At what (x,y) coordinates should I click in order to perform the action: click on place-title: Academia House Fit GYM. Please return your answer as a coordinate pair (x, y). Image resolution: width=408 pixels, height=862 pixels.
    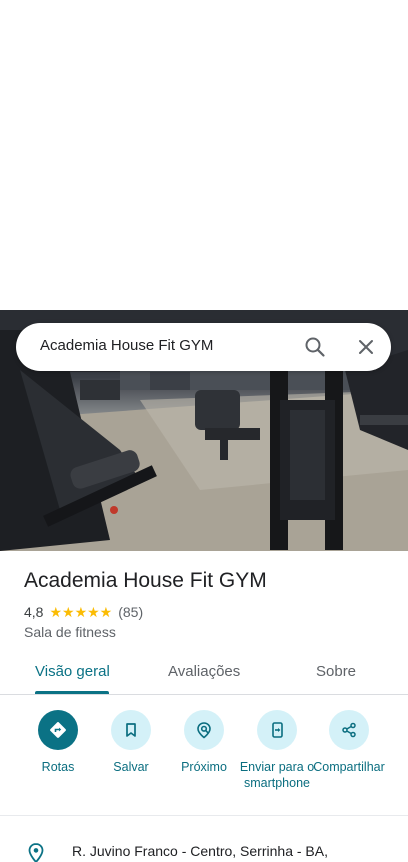
    Looking at the image, I should click on (145, 580).